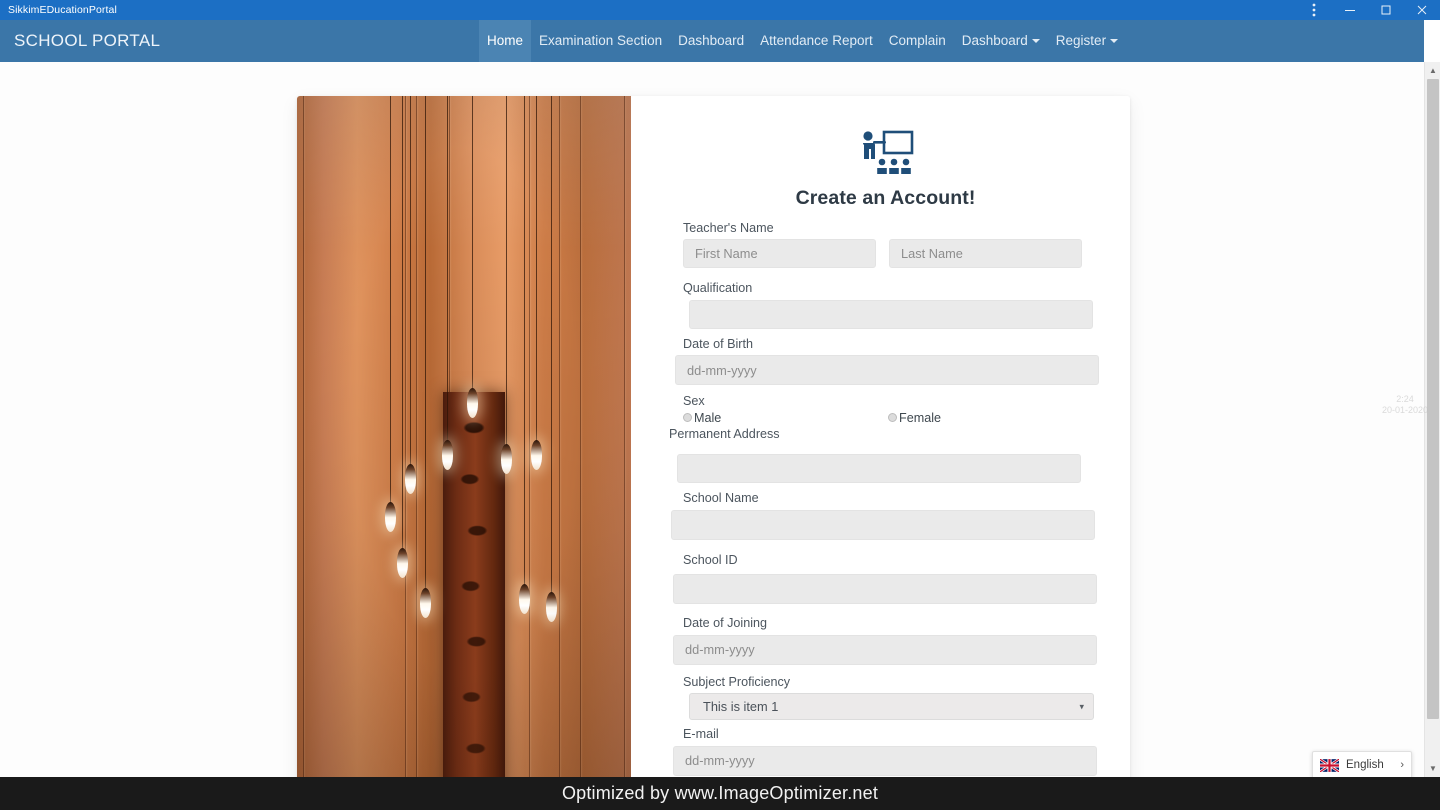 The image size is (1440, 810). I want to click on minimize-icon, so click(1350, 10).